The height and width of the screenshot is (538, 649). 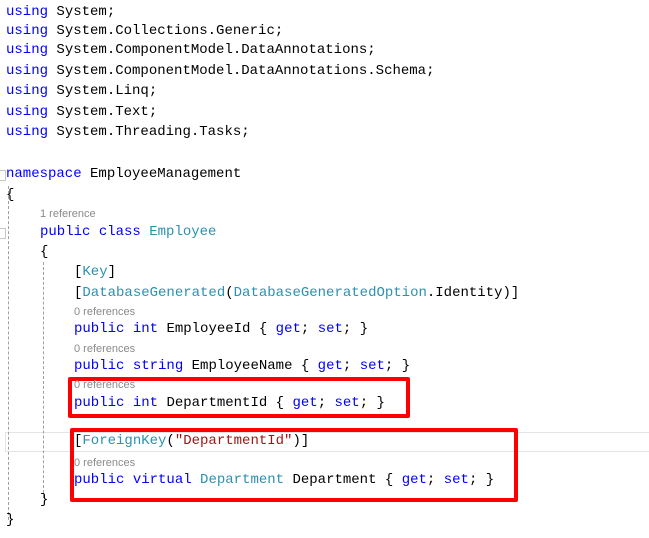 I want to click on code-line: [ForeignKey("DepartmentId")], so click(x=191, y=441).